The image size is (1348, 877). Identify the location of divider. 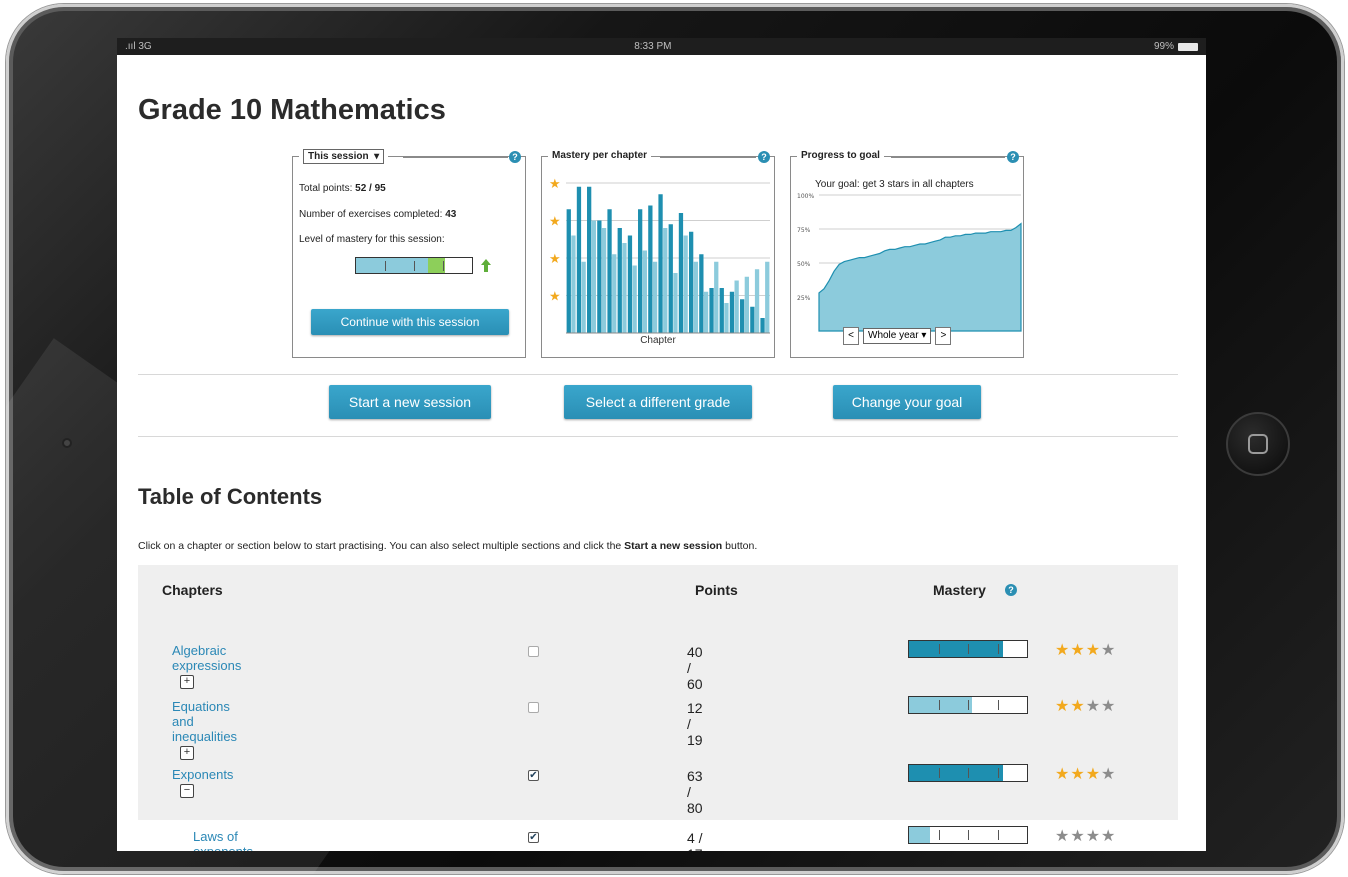
(658, 436).